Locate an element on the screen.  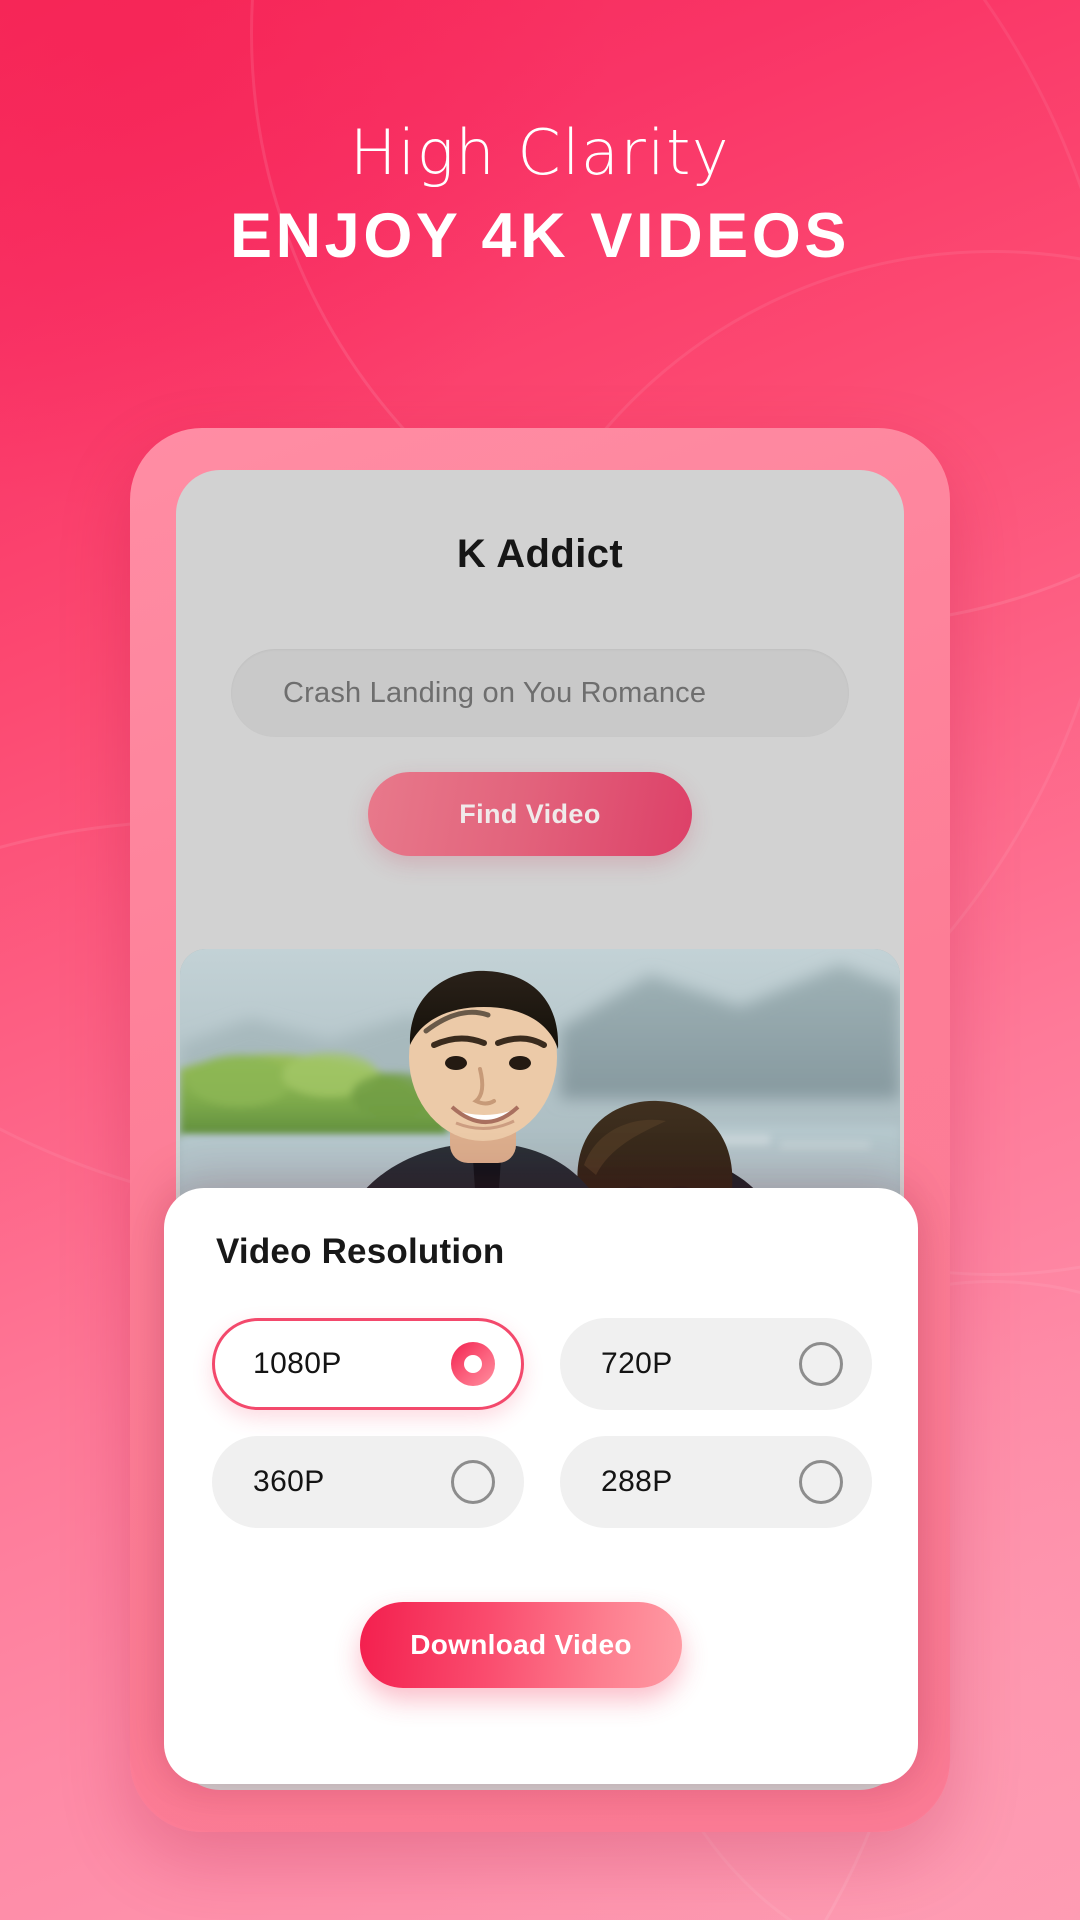
search-input: Crash Landing on You Romance is located at coordinates (540, 693).